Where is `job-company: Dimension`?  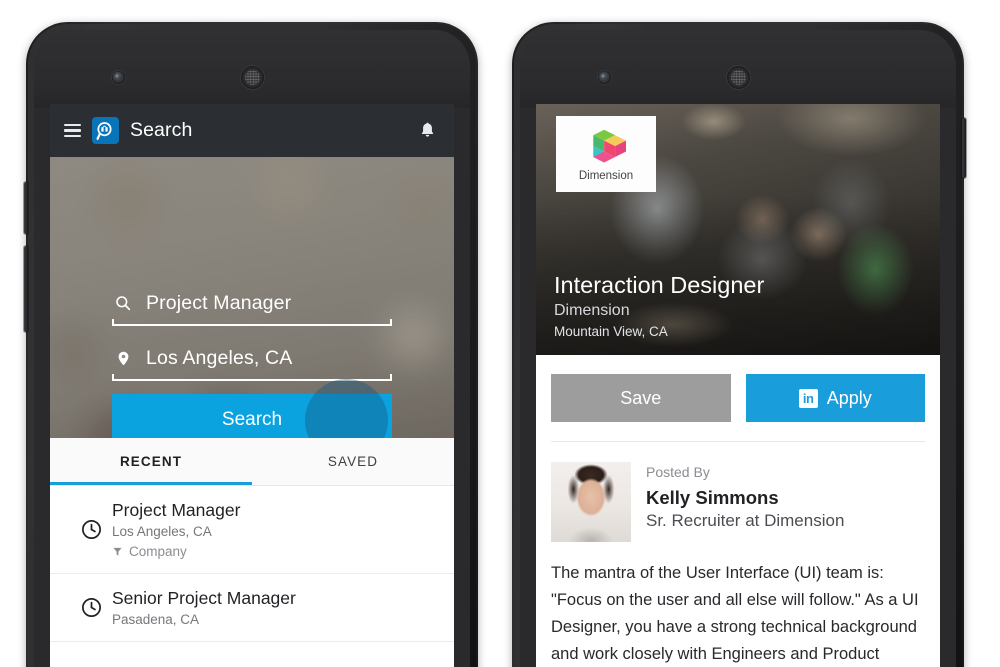 job-company: Dimension is located at coordinates (592, 310).